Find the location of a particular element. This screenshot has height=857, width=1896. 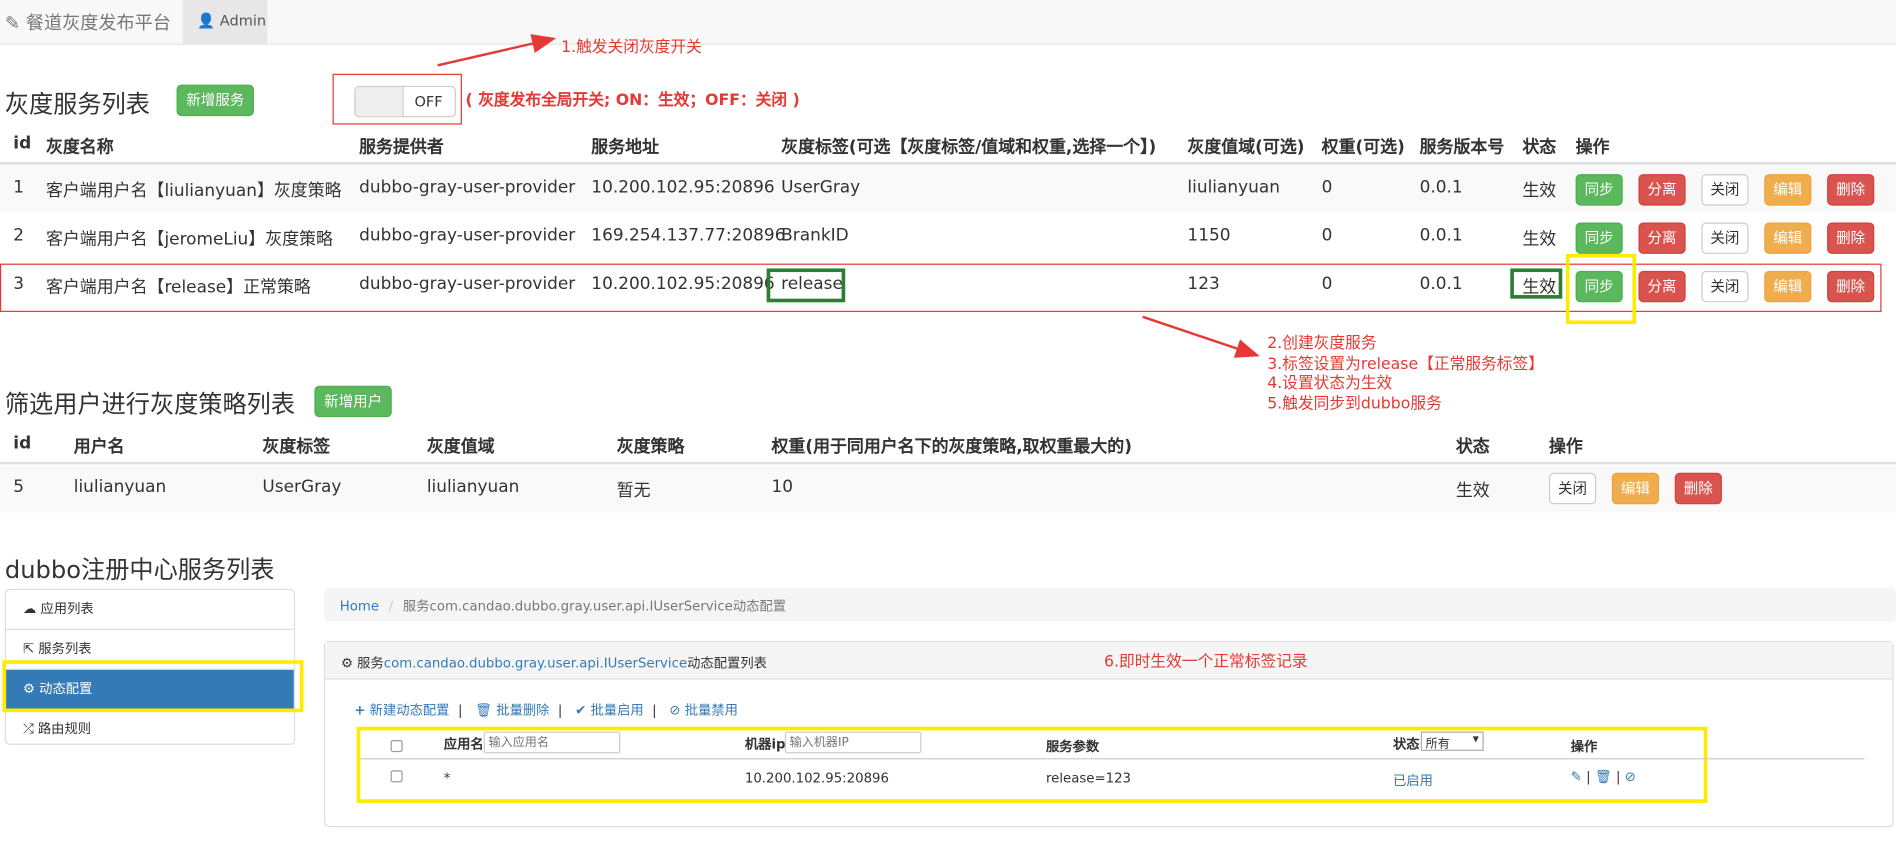

breadcrumb-home: Home is located at coordinates (359, 607).